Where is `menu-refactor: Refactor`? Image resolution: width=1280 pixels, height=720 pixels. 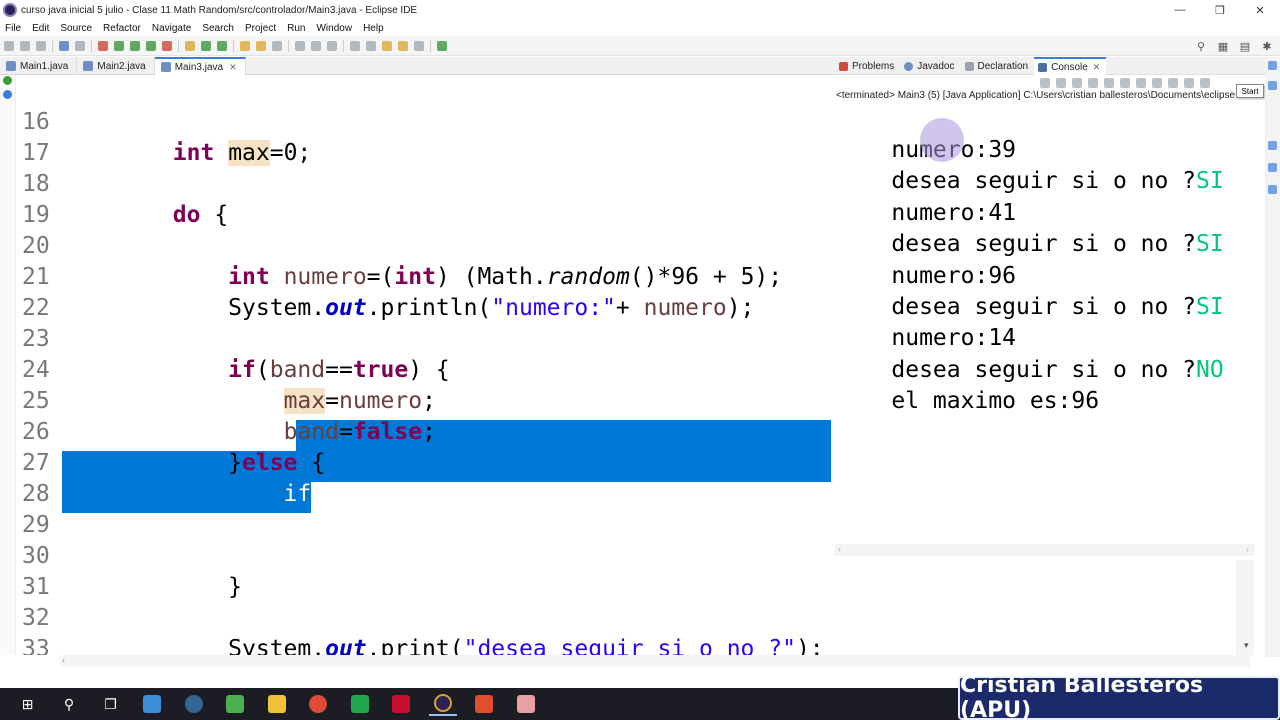 menu-refactor: Refactor is located at coordinates (122, 28).